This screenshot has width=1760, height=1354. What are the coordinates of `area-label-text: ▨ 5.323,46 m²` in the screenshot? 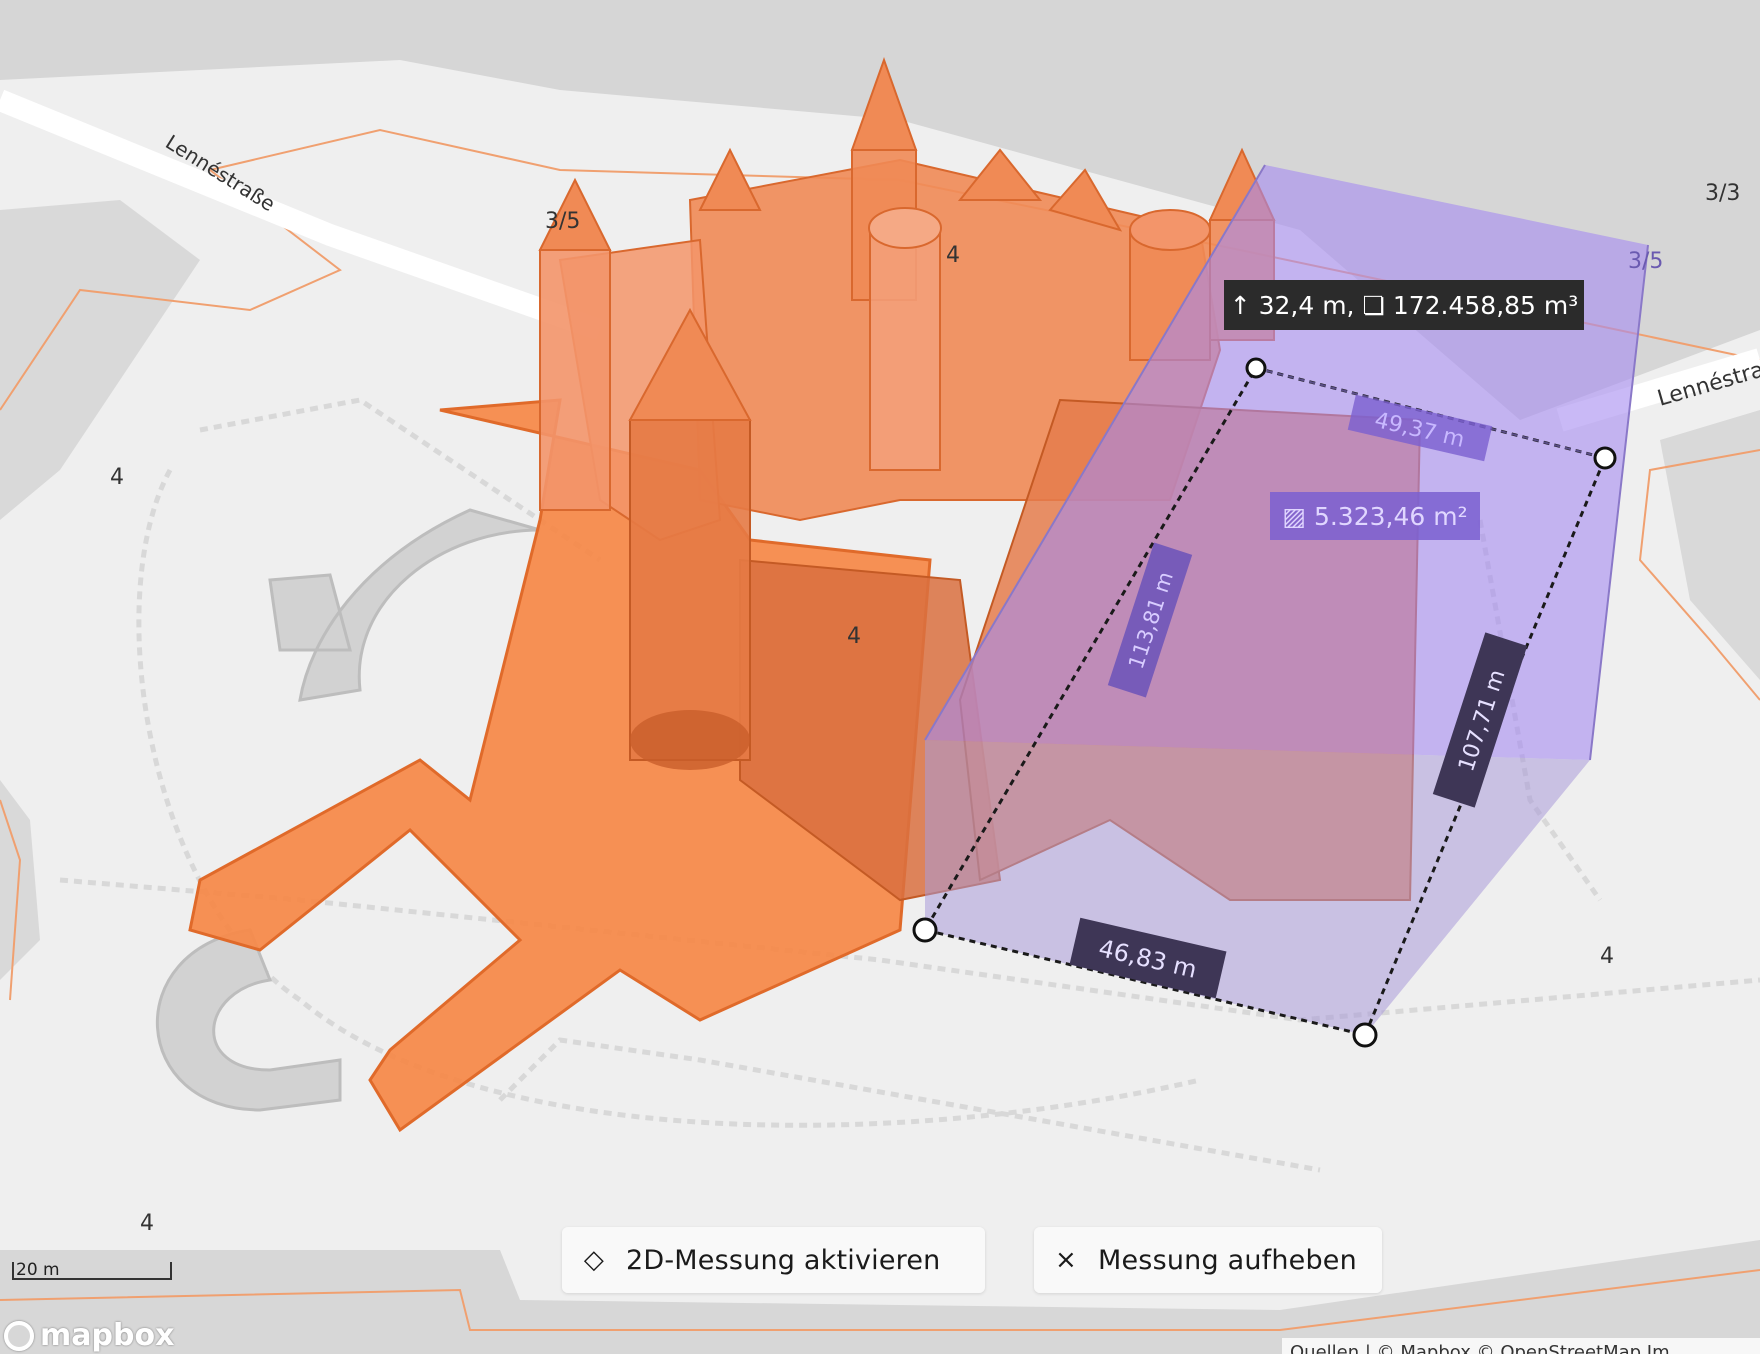 It's located at (1374, 516).